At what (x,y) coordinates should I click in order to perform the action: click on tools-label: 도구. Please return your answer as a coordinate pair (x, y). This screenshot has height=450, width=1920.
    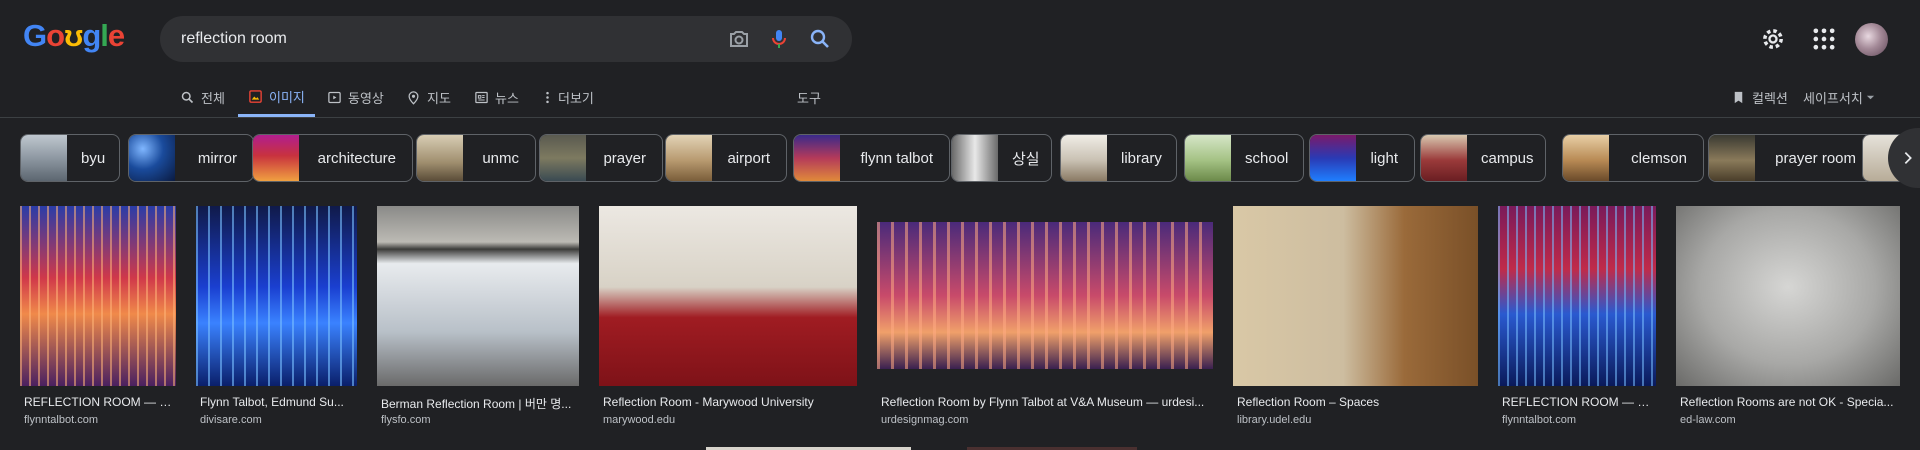
    Looking at the image, I should click on (809, 98).